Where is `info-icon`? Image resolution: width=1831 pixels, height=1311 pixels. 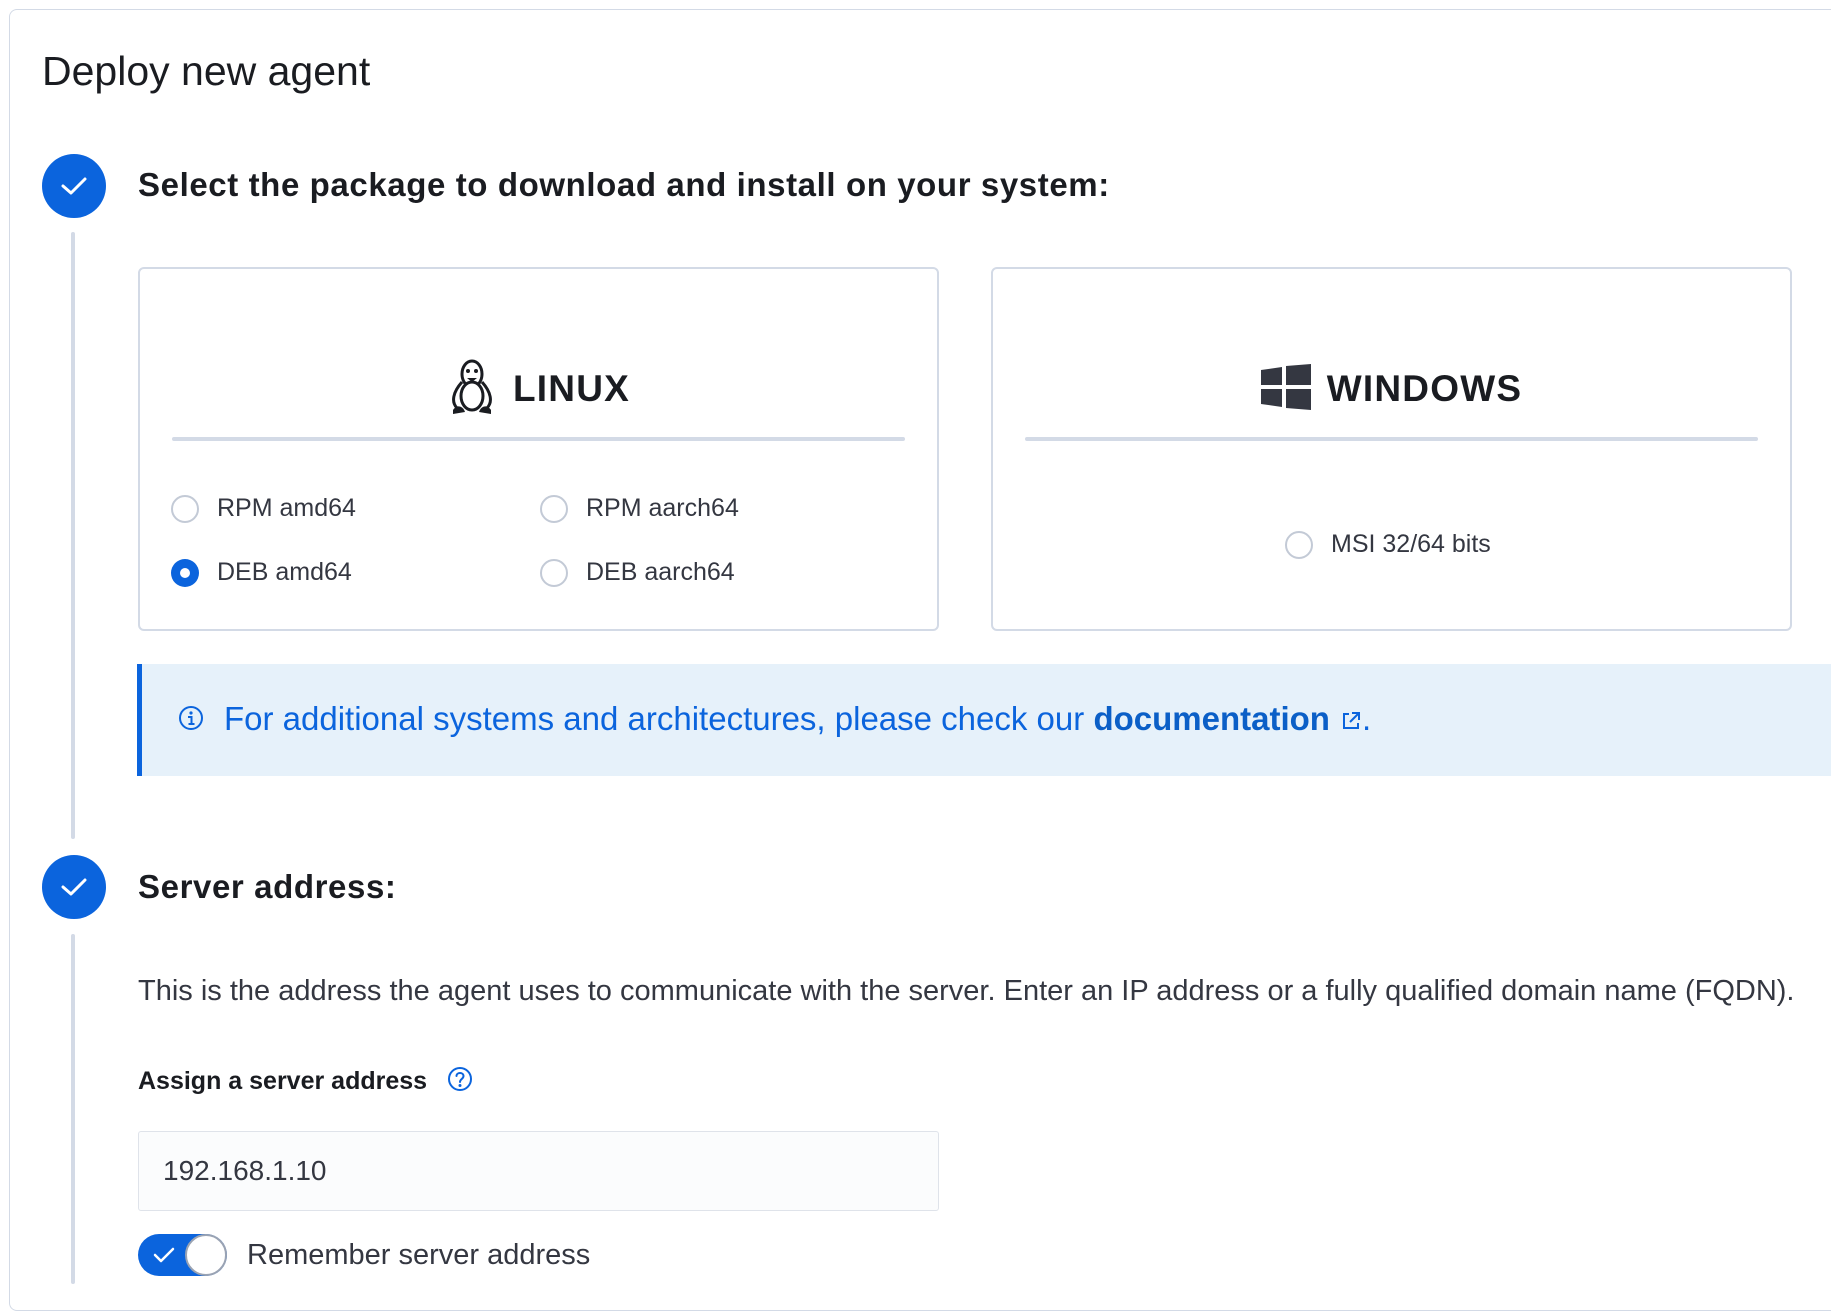 info-icon is located at coordinates (191, 720).